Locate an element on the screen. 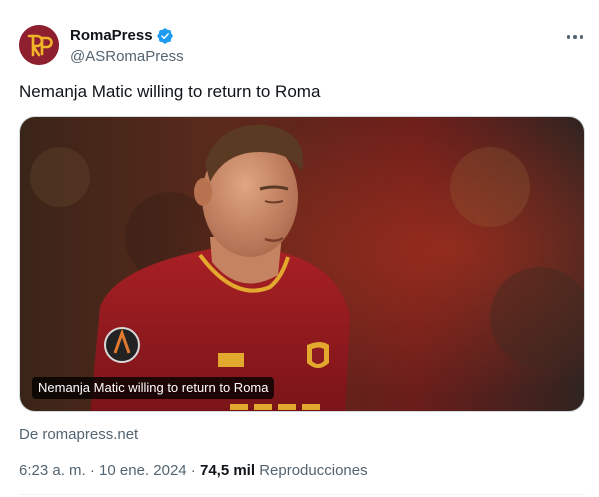 This screenshot has height=497, width=599. author-name-row: RomaPress is located at coordinates (122, 36).